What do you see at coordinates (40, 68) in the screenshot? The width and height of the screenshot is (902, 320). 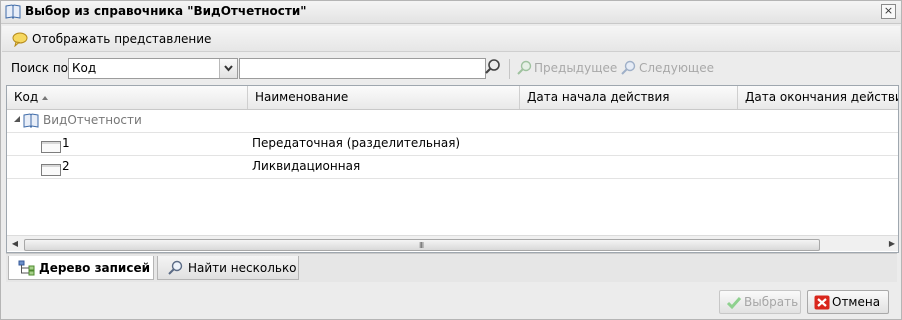 I see `search-by-label: Поиск по` at bounding box center [40, 68].